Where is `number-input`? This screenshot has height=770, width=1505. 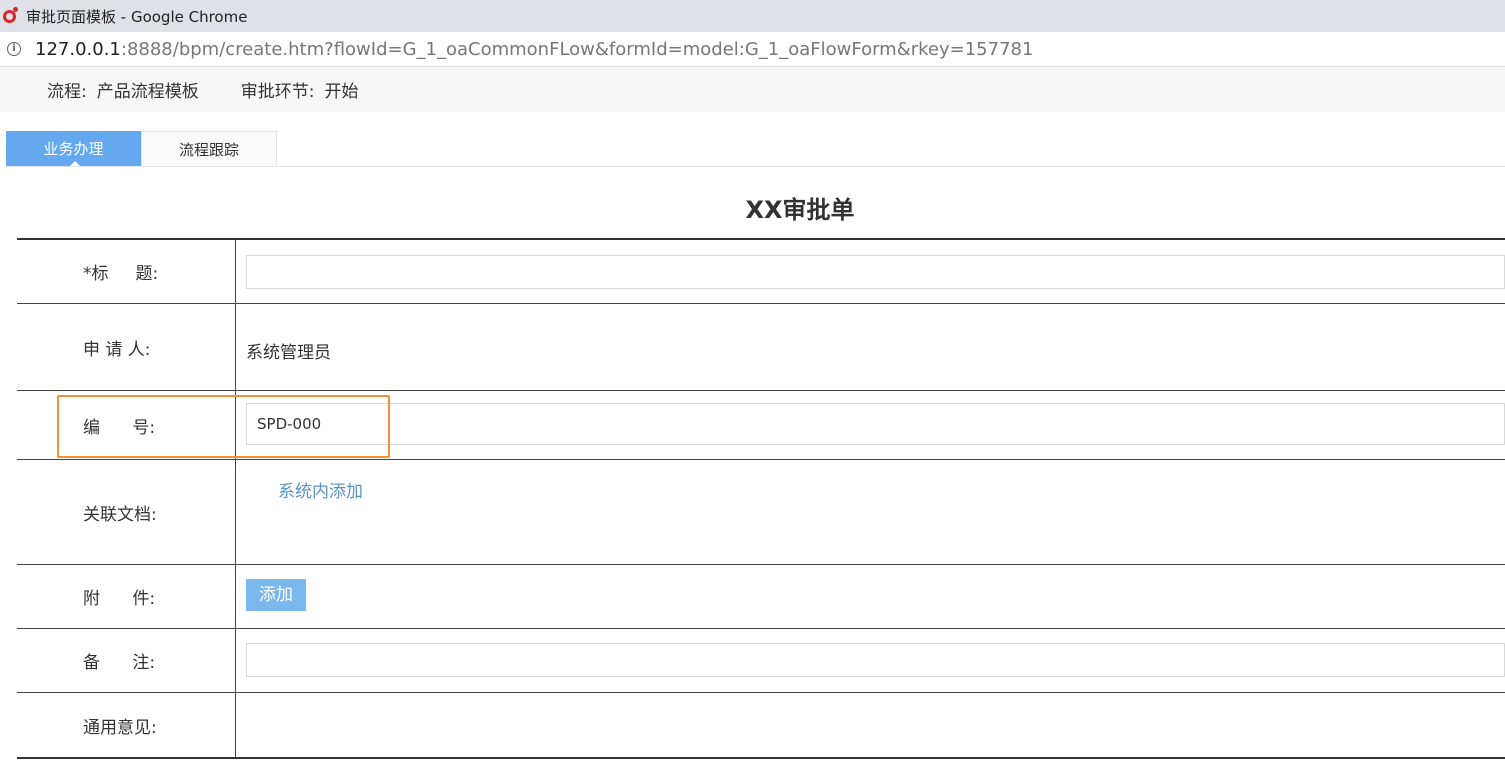
number-input is located at coordinates (875, 424).